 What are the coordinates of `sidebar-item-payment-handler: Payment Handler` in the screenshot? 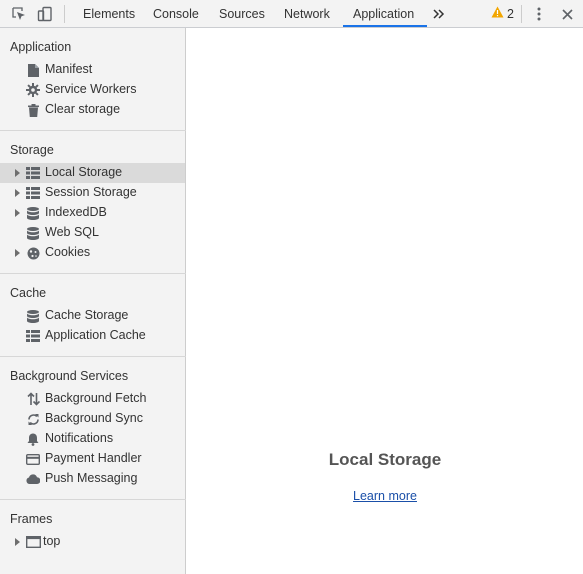 It's located at (92, 459).